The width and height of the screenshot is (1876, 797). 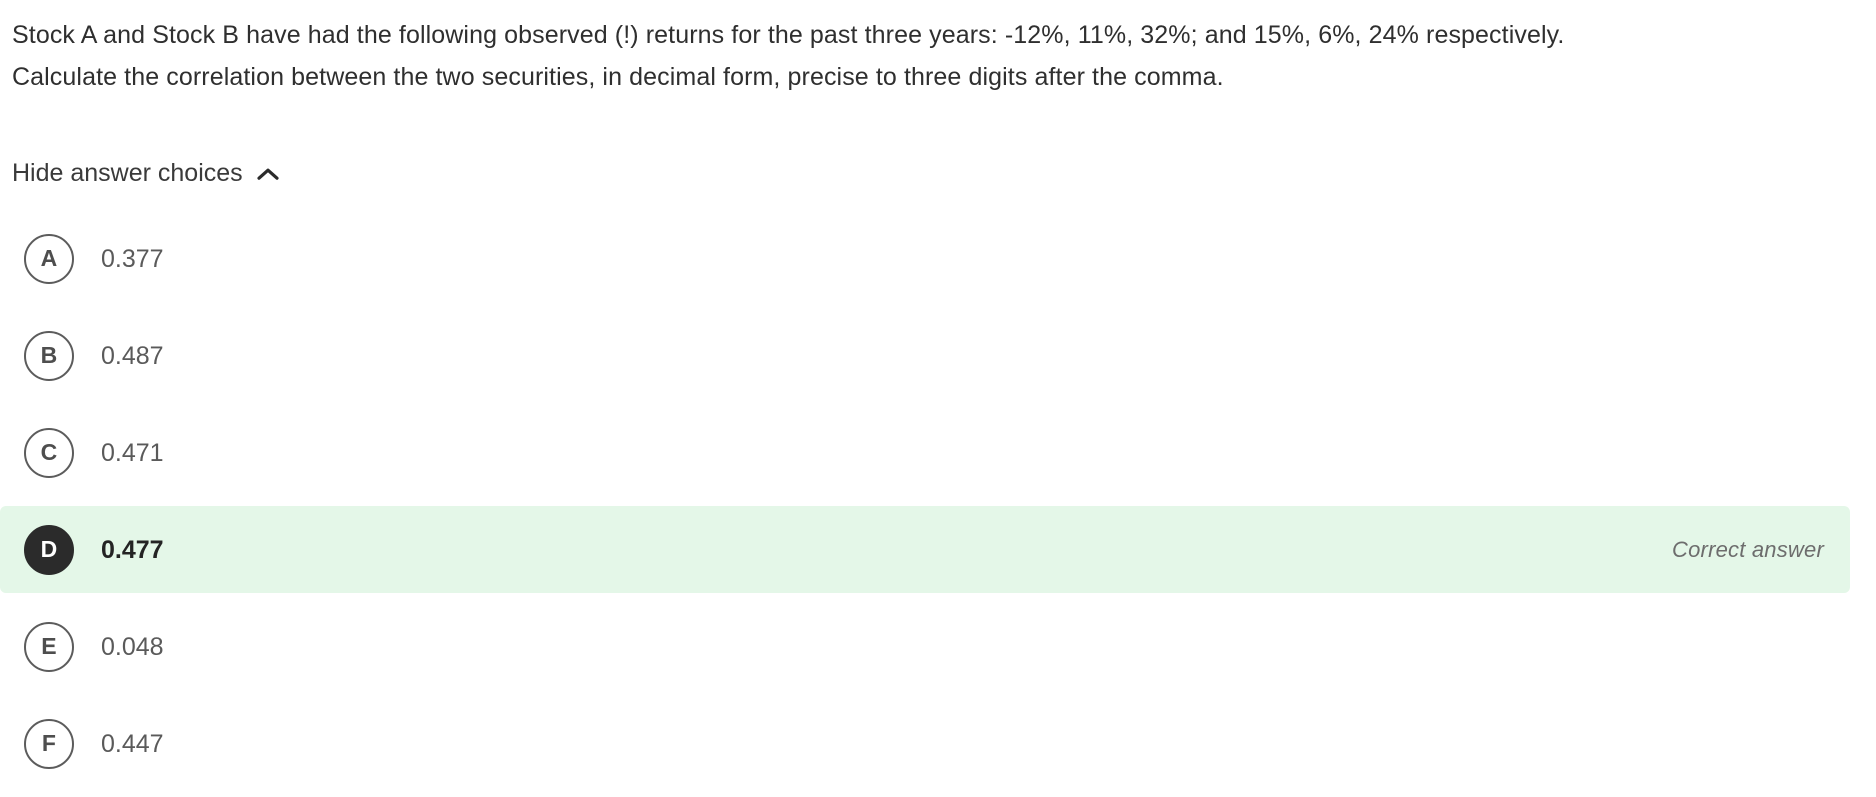 What do you see at coordinates (127, 173) in the screenshot?
I see `hide-answer-choices-label: Hide answer choices` at bounding box center [127, 173].